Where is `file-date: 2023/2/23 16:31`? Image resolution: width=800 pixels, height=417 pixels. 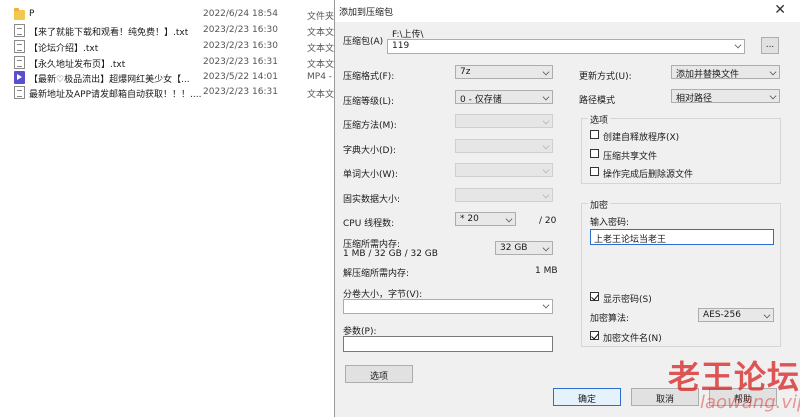
file-date: 2023/2/23 16:31 is located at coordinates (240, 92).